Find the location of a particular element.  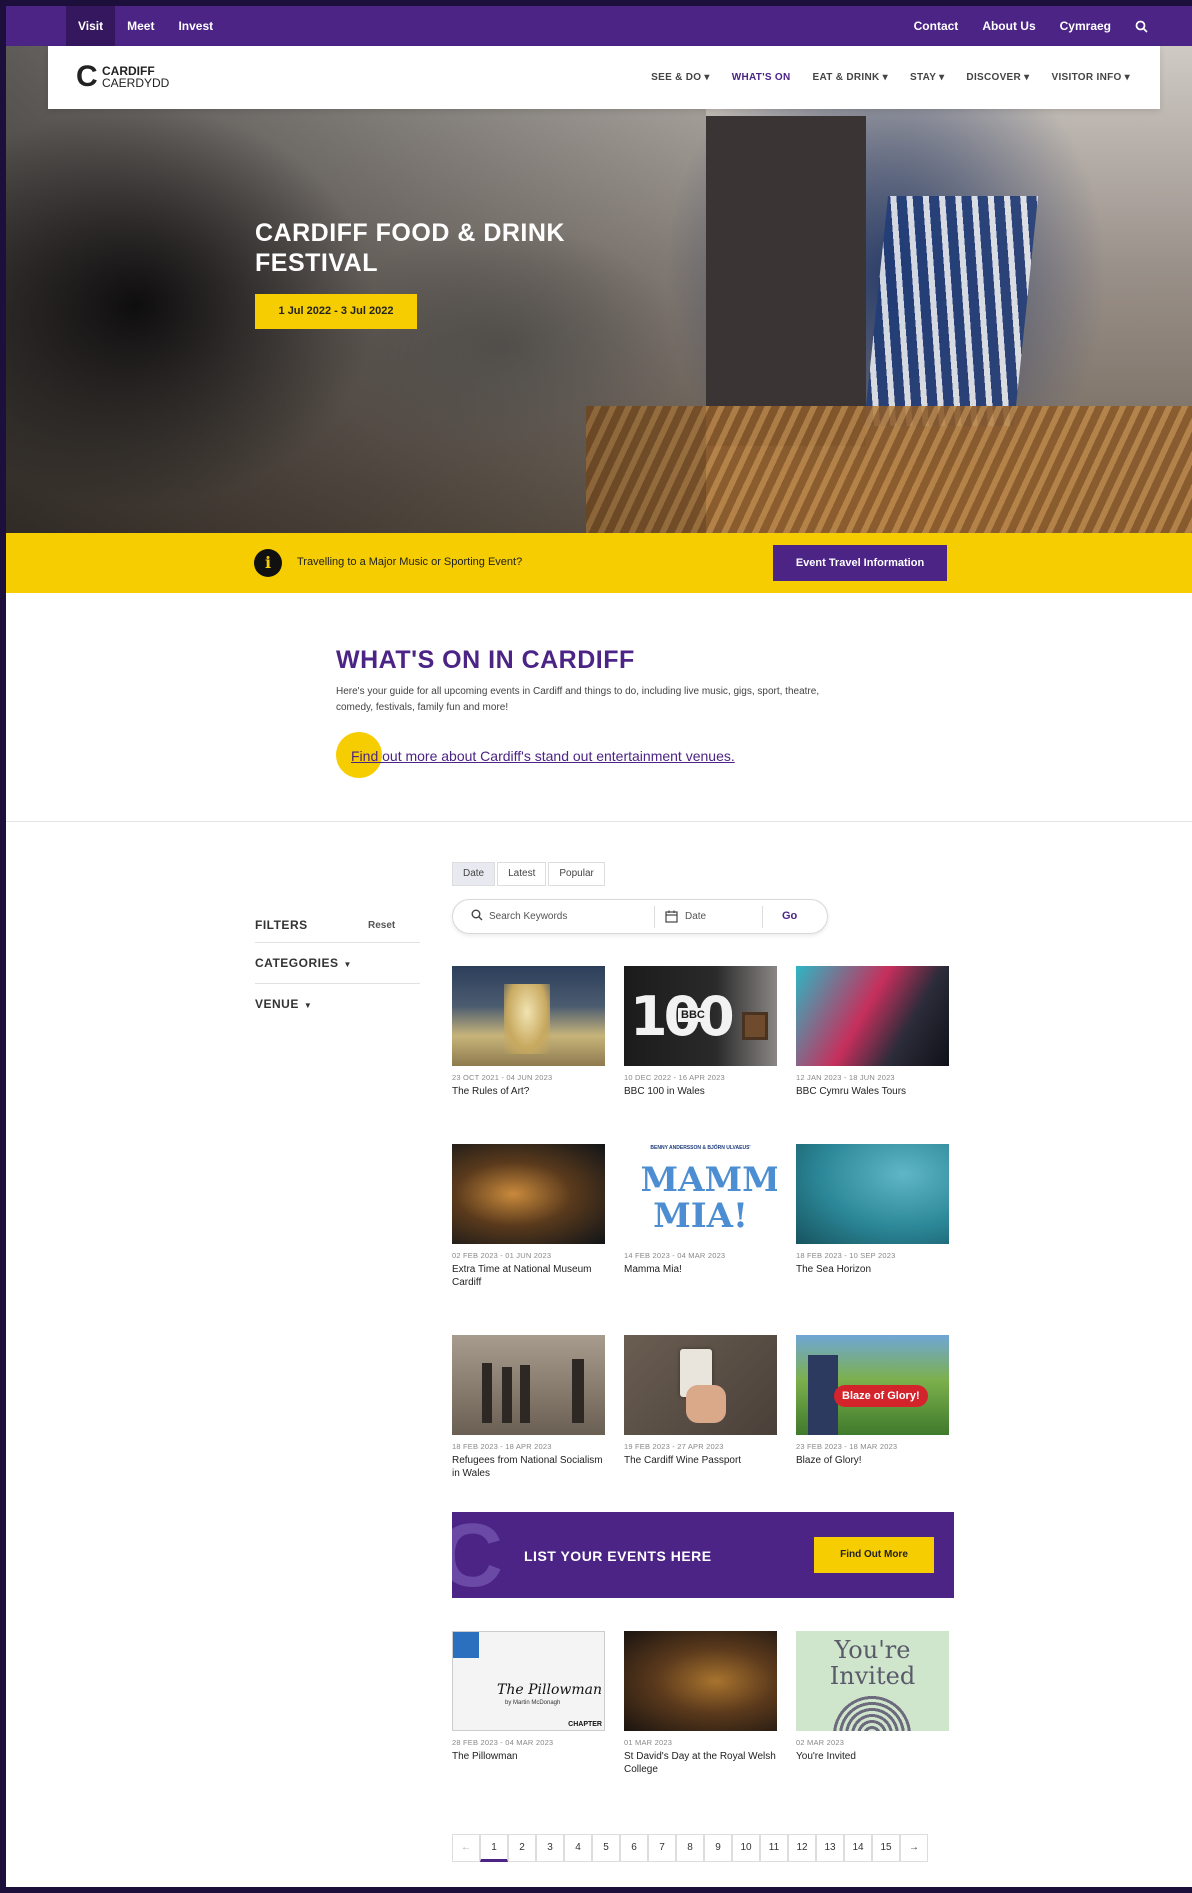

hero-photo-stall is located at coordinates (786, 281).